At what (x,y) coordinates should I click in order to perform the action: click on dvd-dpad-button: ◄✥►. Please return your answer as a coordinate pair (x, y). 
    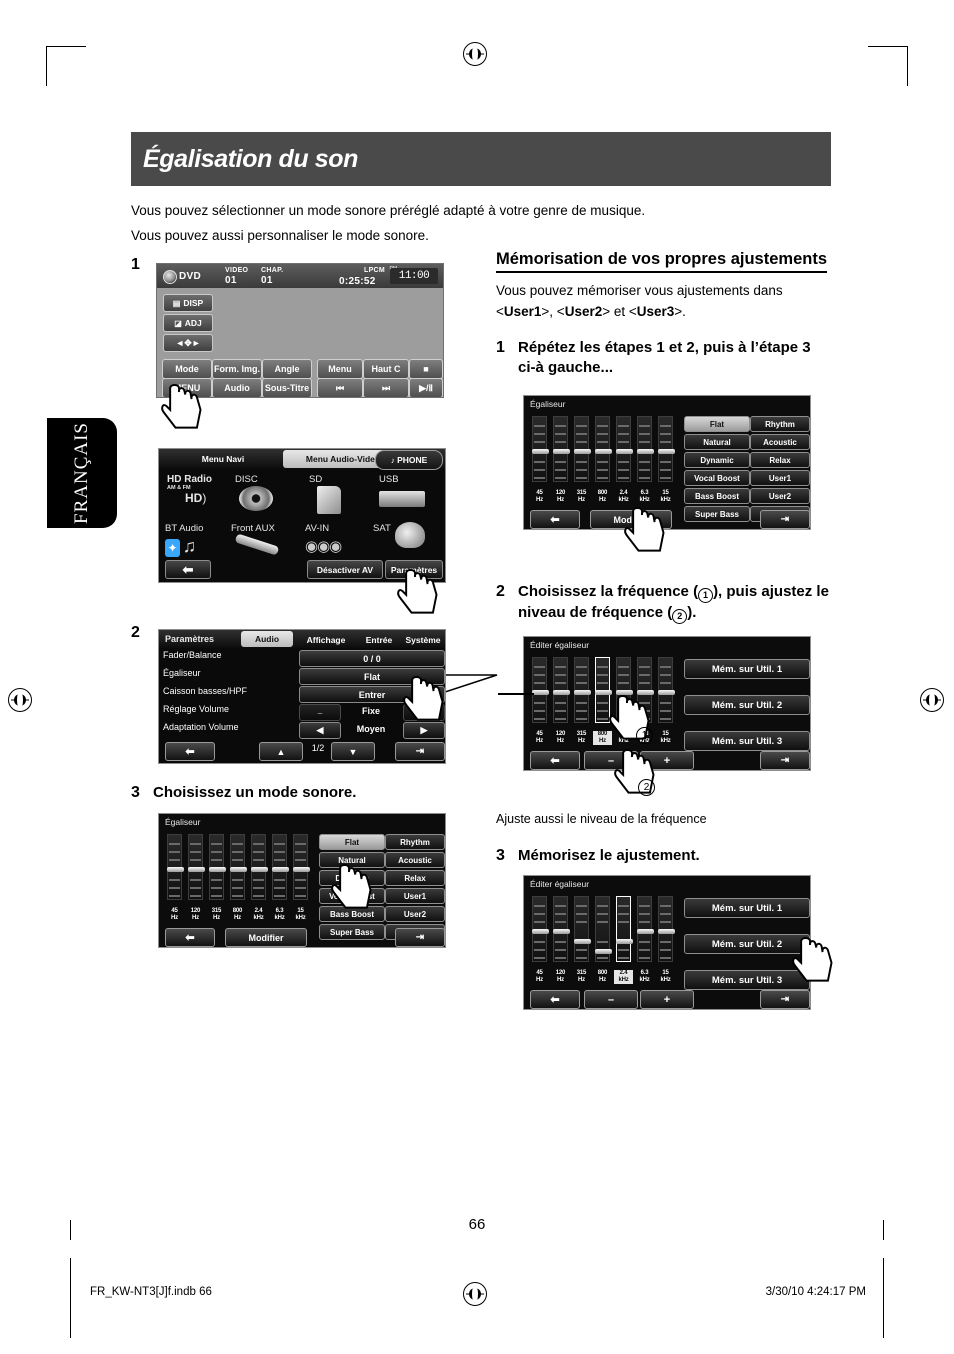
    Looking at the image, I should click on (188, 343).